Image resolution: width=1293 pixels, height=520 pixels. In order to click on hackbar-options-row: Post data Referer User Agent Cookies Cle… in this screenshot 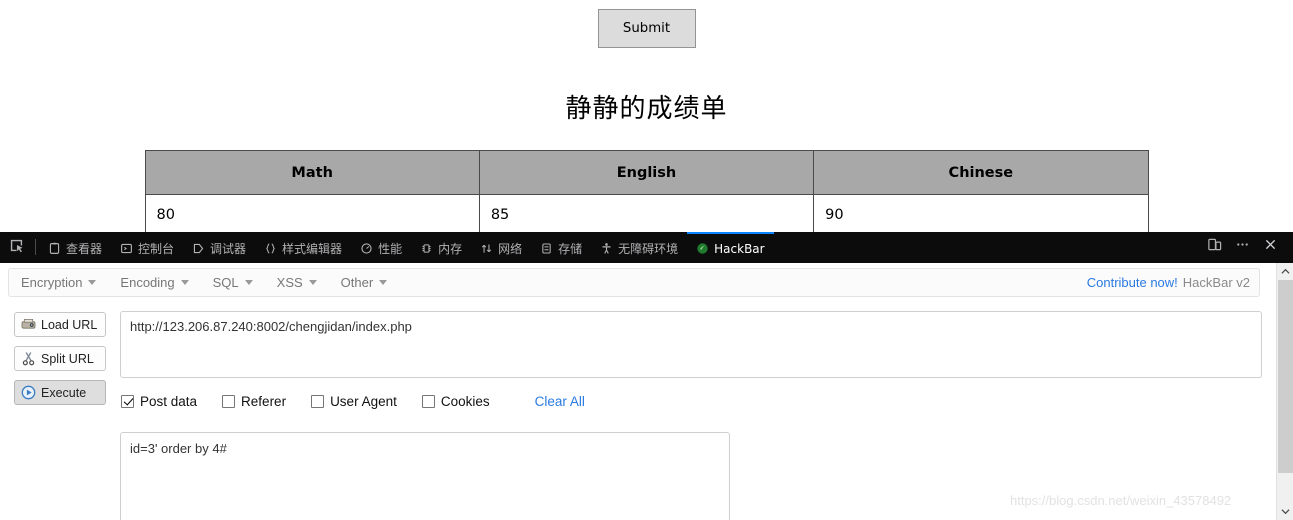, I will do `click(353, 401)`.